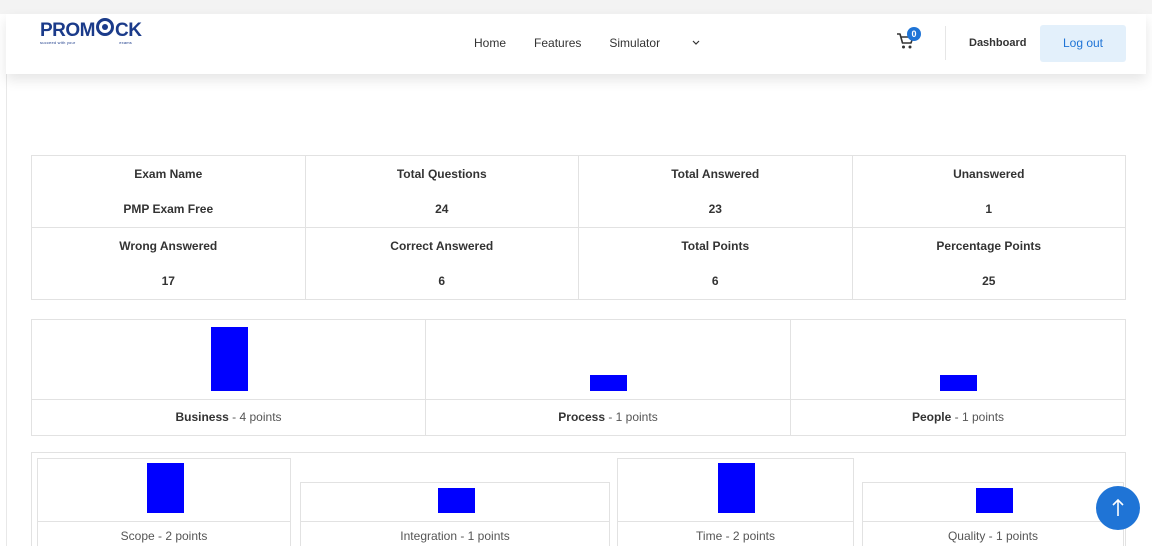  I want to click on chart-bar-time, so click(736, 488).